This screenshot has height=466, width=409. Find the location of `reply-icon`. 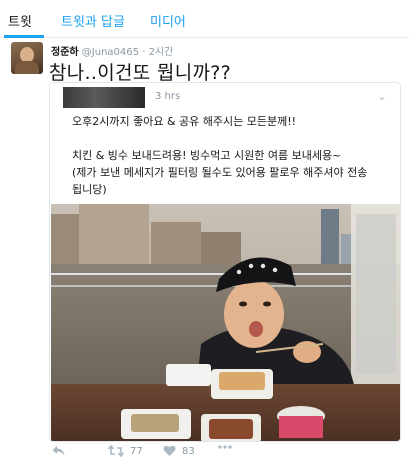

reply-icon is located at coordinates (58, 451).